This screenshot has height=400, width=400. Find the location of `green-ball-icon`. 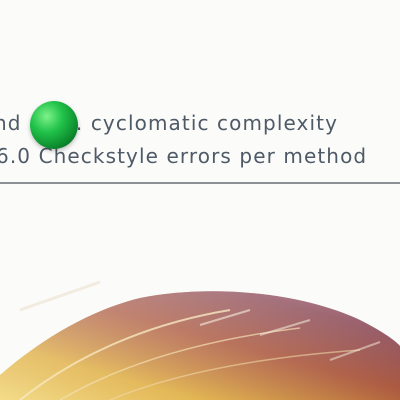

green-ball-icon is located at coordinates (54, 125).